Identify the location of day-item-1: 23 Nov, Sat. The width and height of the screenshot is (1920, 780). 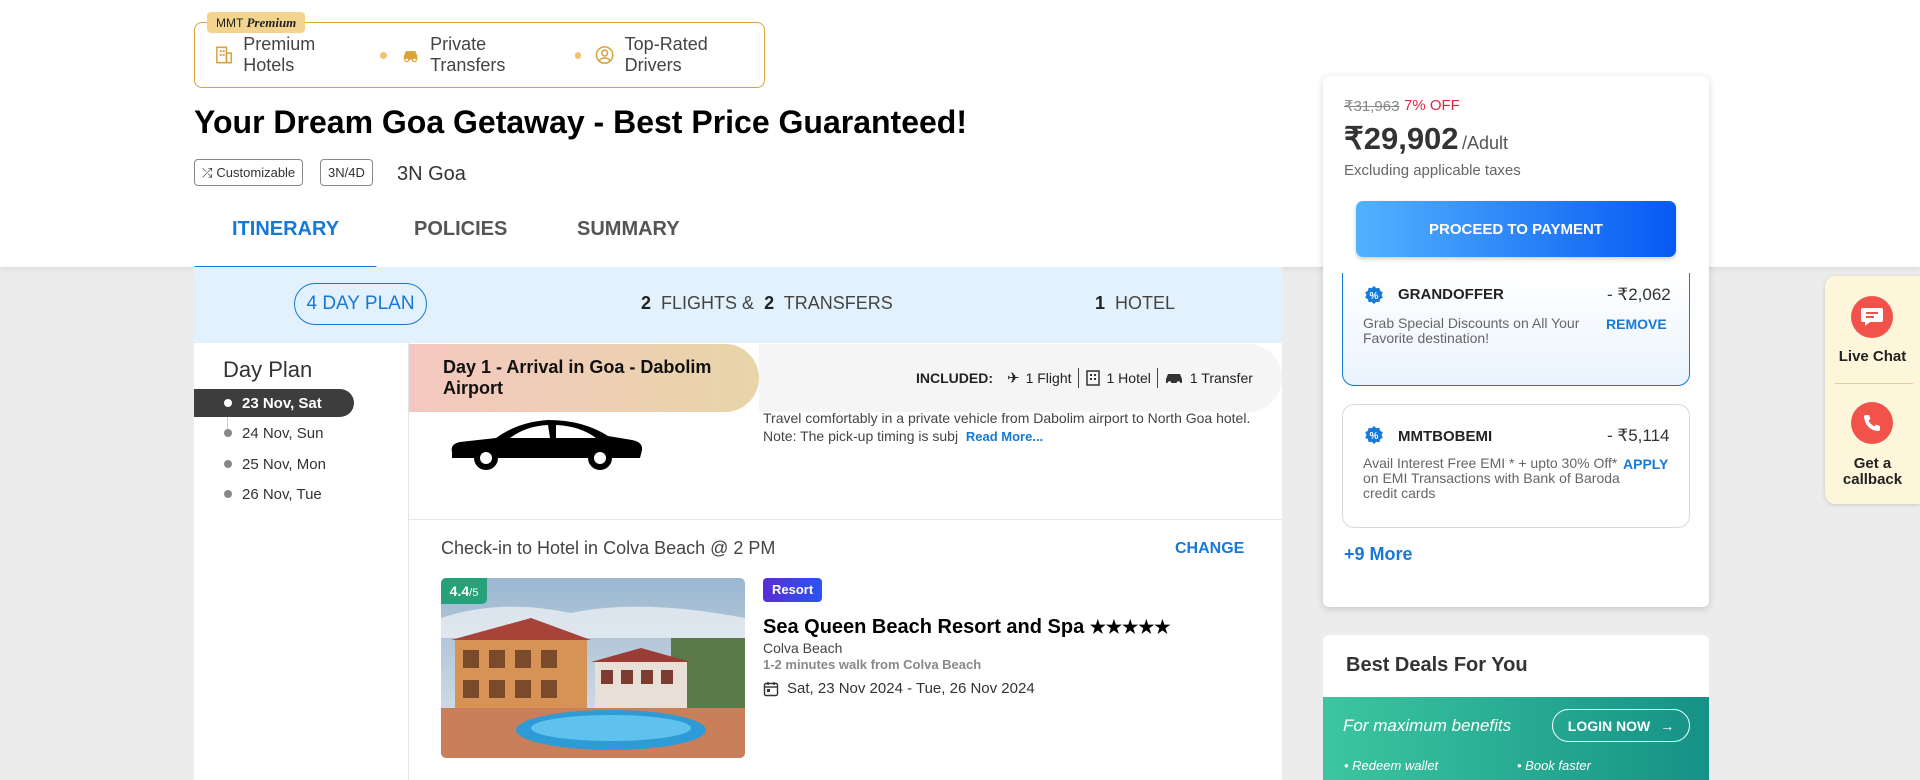
(274, 403).